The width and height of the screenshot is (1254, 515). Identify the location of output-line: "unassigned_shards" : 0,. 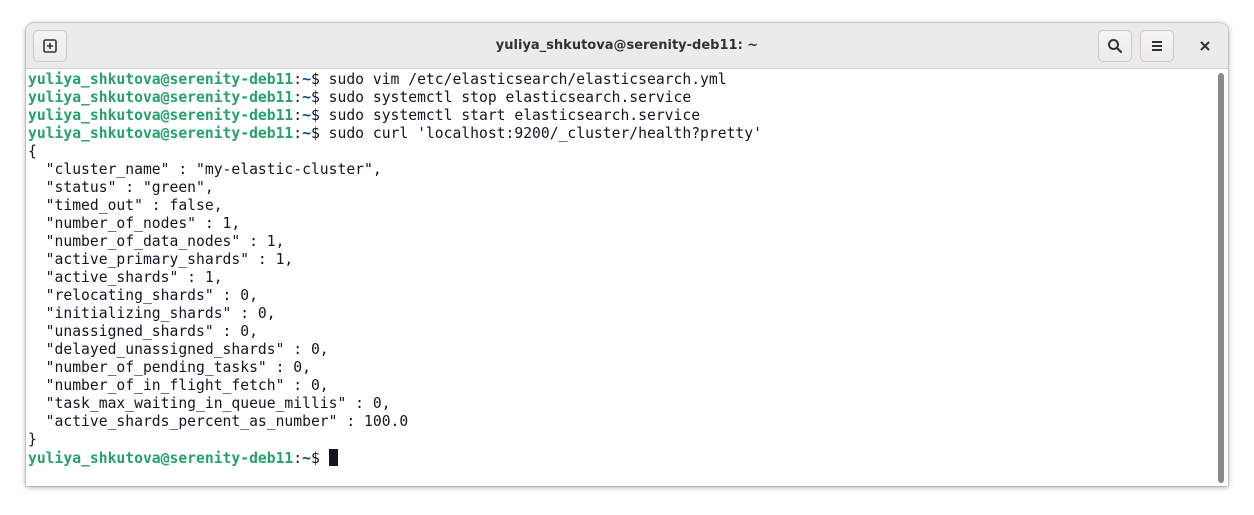
(143, 331).